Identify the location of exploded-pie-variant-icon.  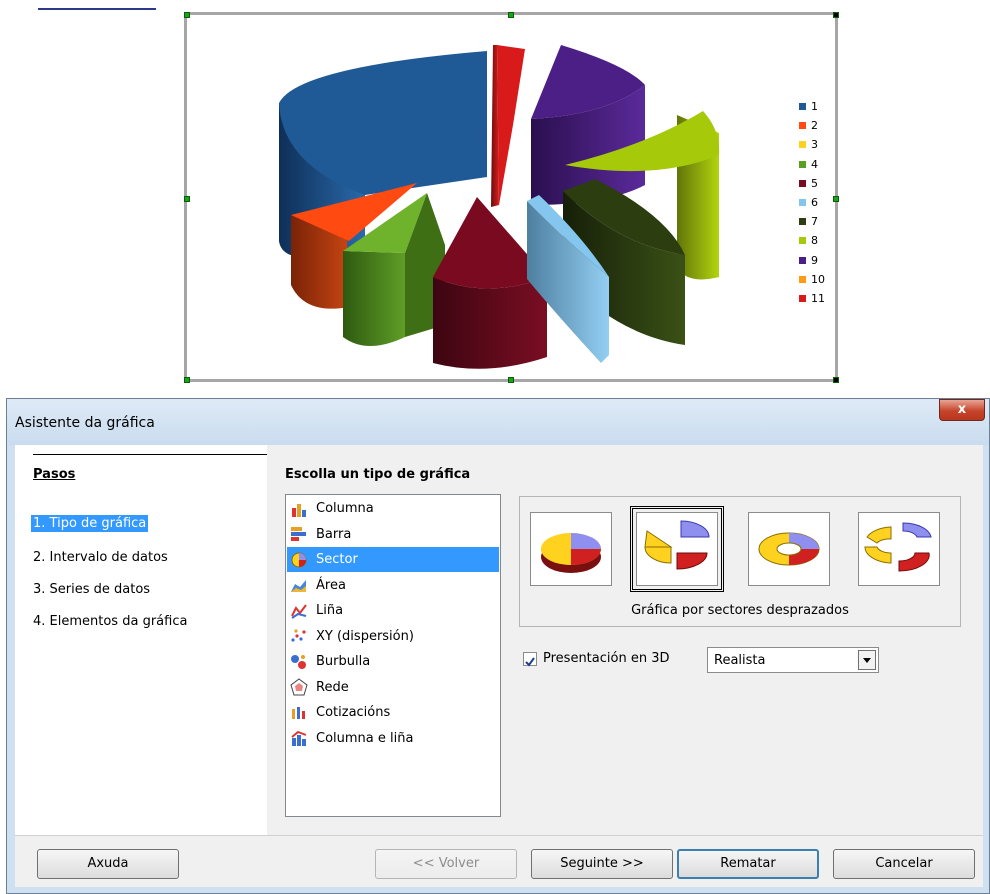
(677, 545).